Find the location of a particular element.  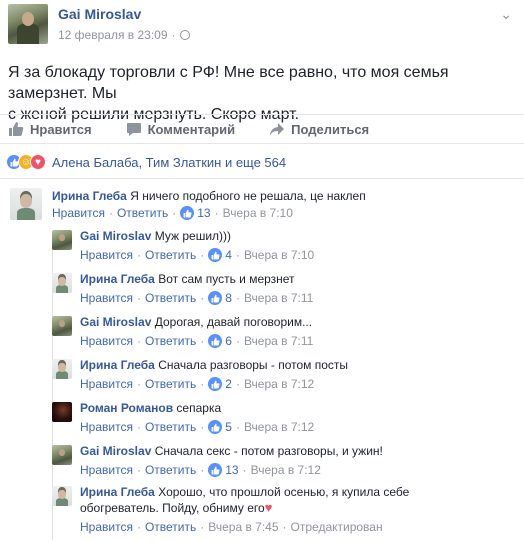

divider is located at coordinates (262, 178).